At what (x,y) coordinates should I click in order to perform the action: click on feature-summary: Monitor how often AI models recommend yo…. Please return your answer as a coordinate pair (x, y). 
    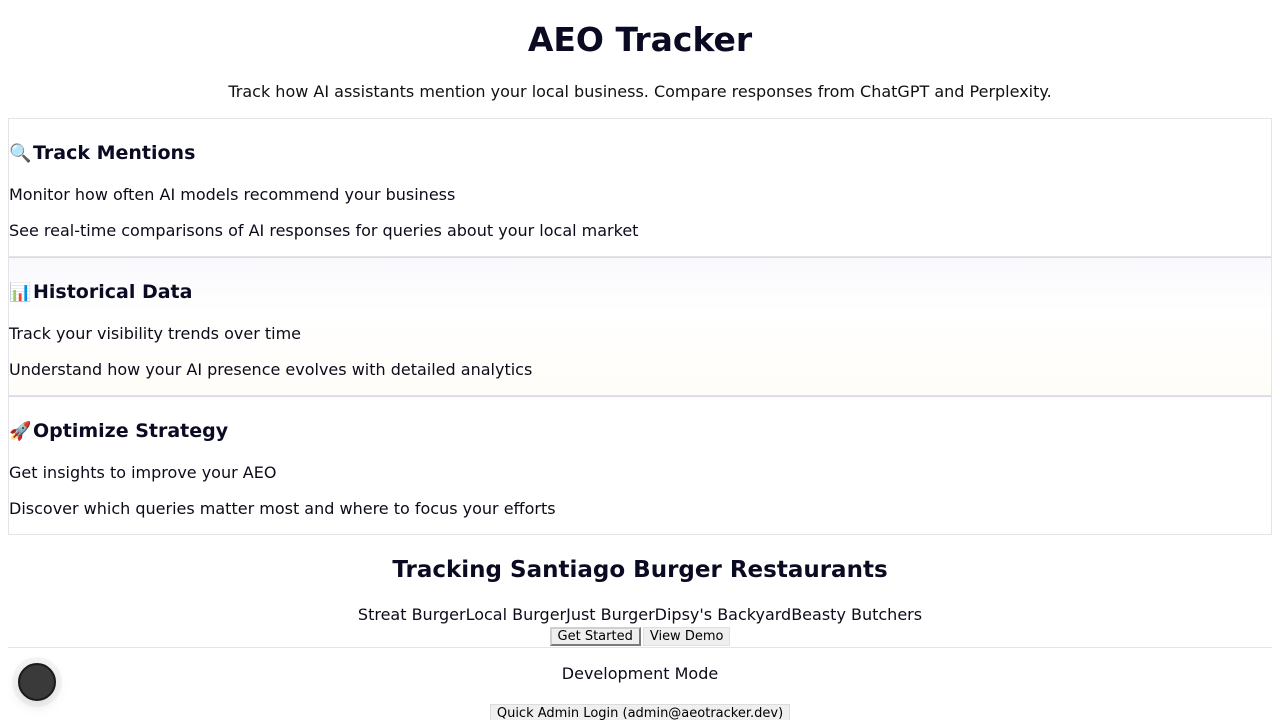
    Looking at the image, I should click on (232, 194).